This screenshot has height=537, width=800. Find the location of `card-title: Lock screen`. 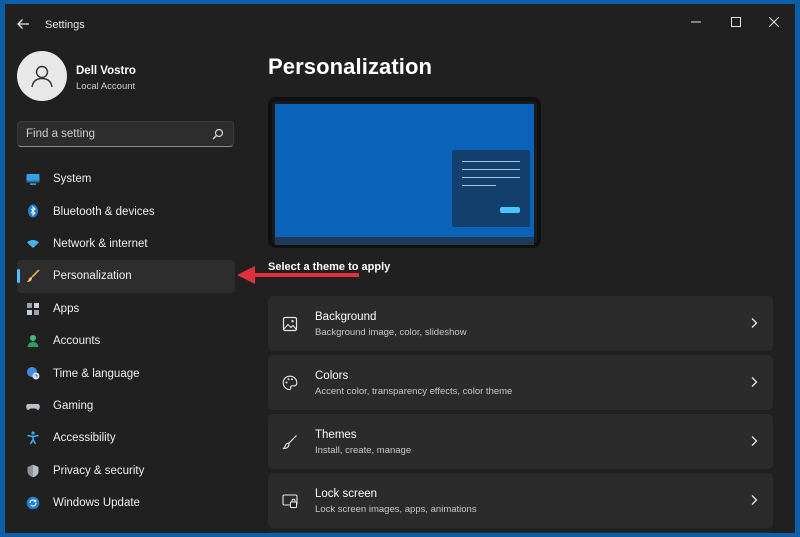

card-title: Lock screen is located at coordinates (346, 494).